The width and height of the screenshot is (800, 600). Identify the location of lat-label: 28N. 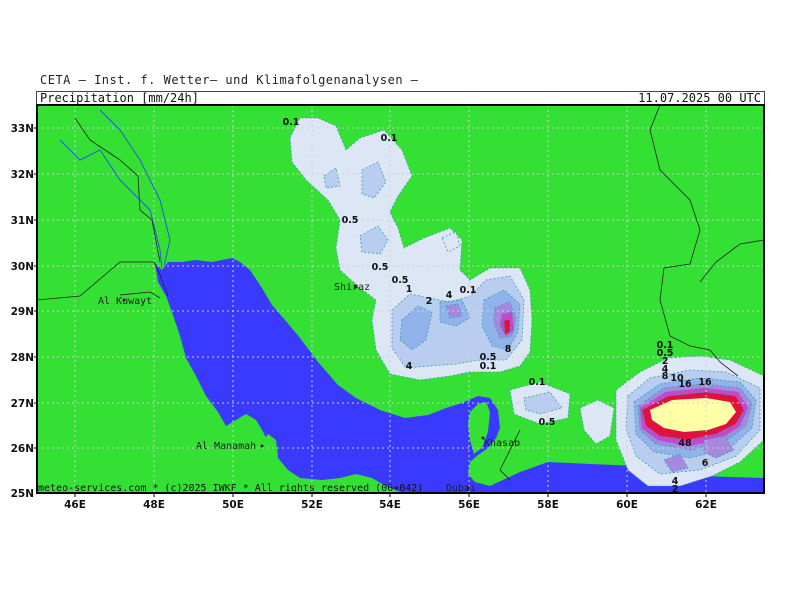
(22, 358).